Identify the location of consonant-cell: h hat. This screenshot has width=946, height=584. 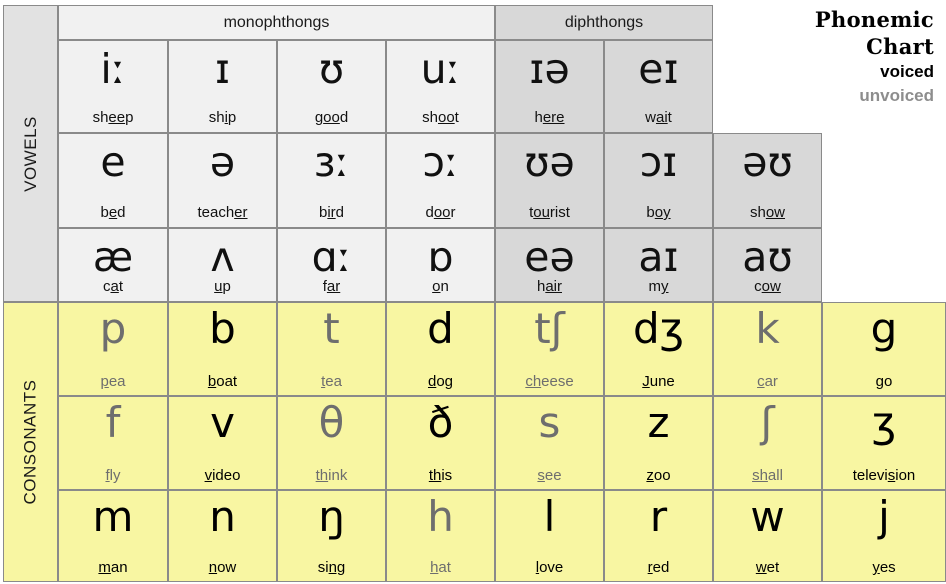
(440, 536).